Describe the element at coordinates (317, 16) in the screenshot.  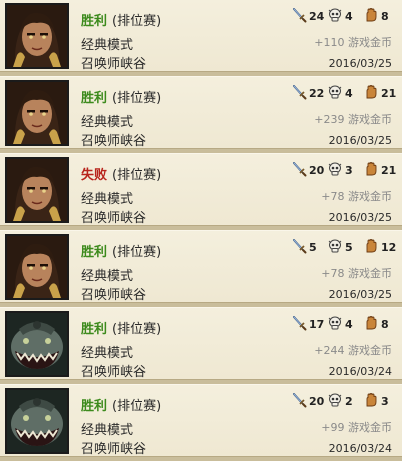
I see `kills-value: 24` at that location.